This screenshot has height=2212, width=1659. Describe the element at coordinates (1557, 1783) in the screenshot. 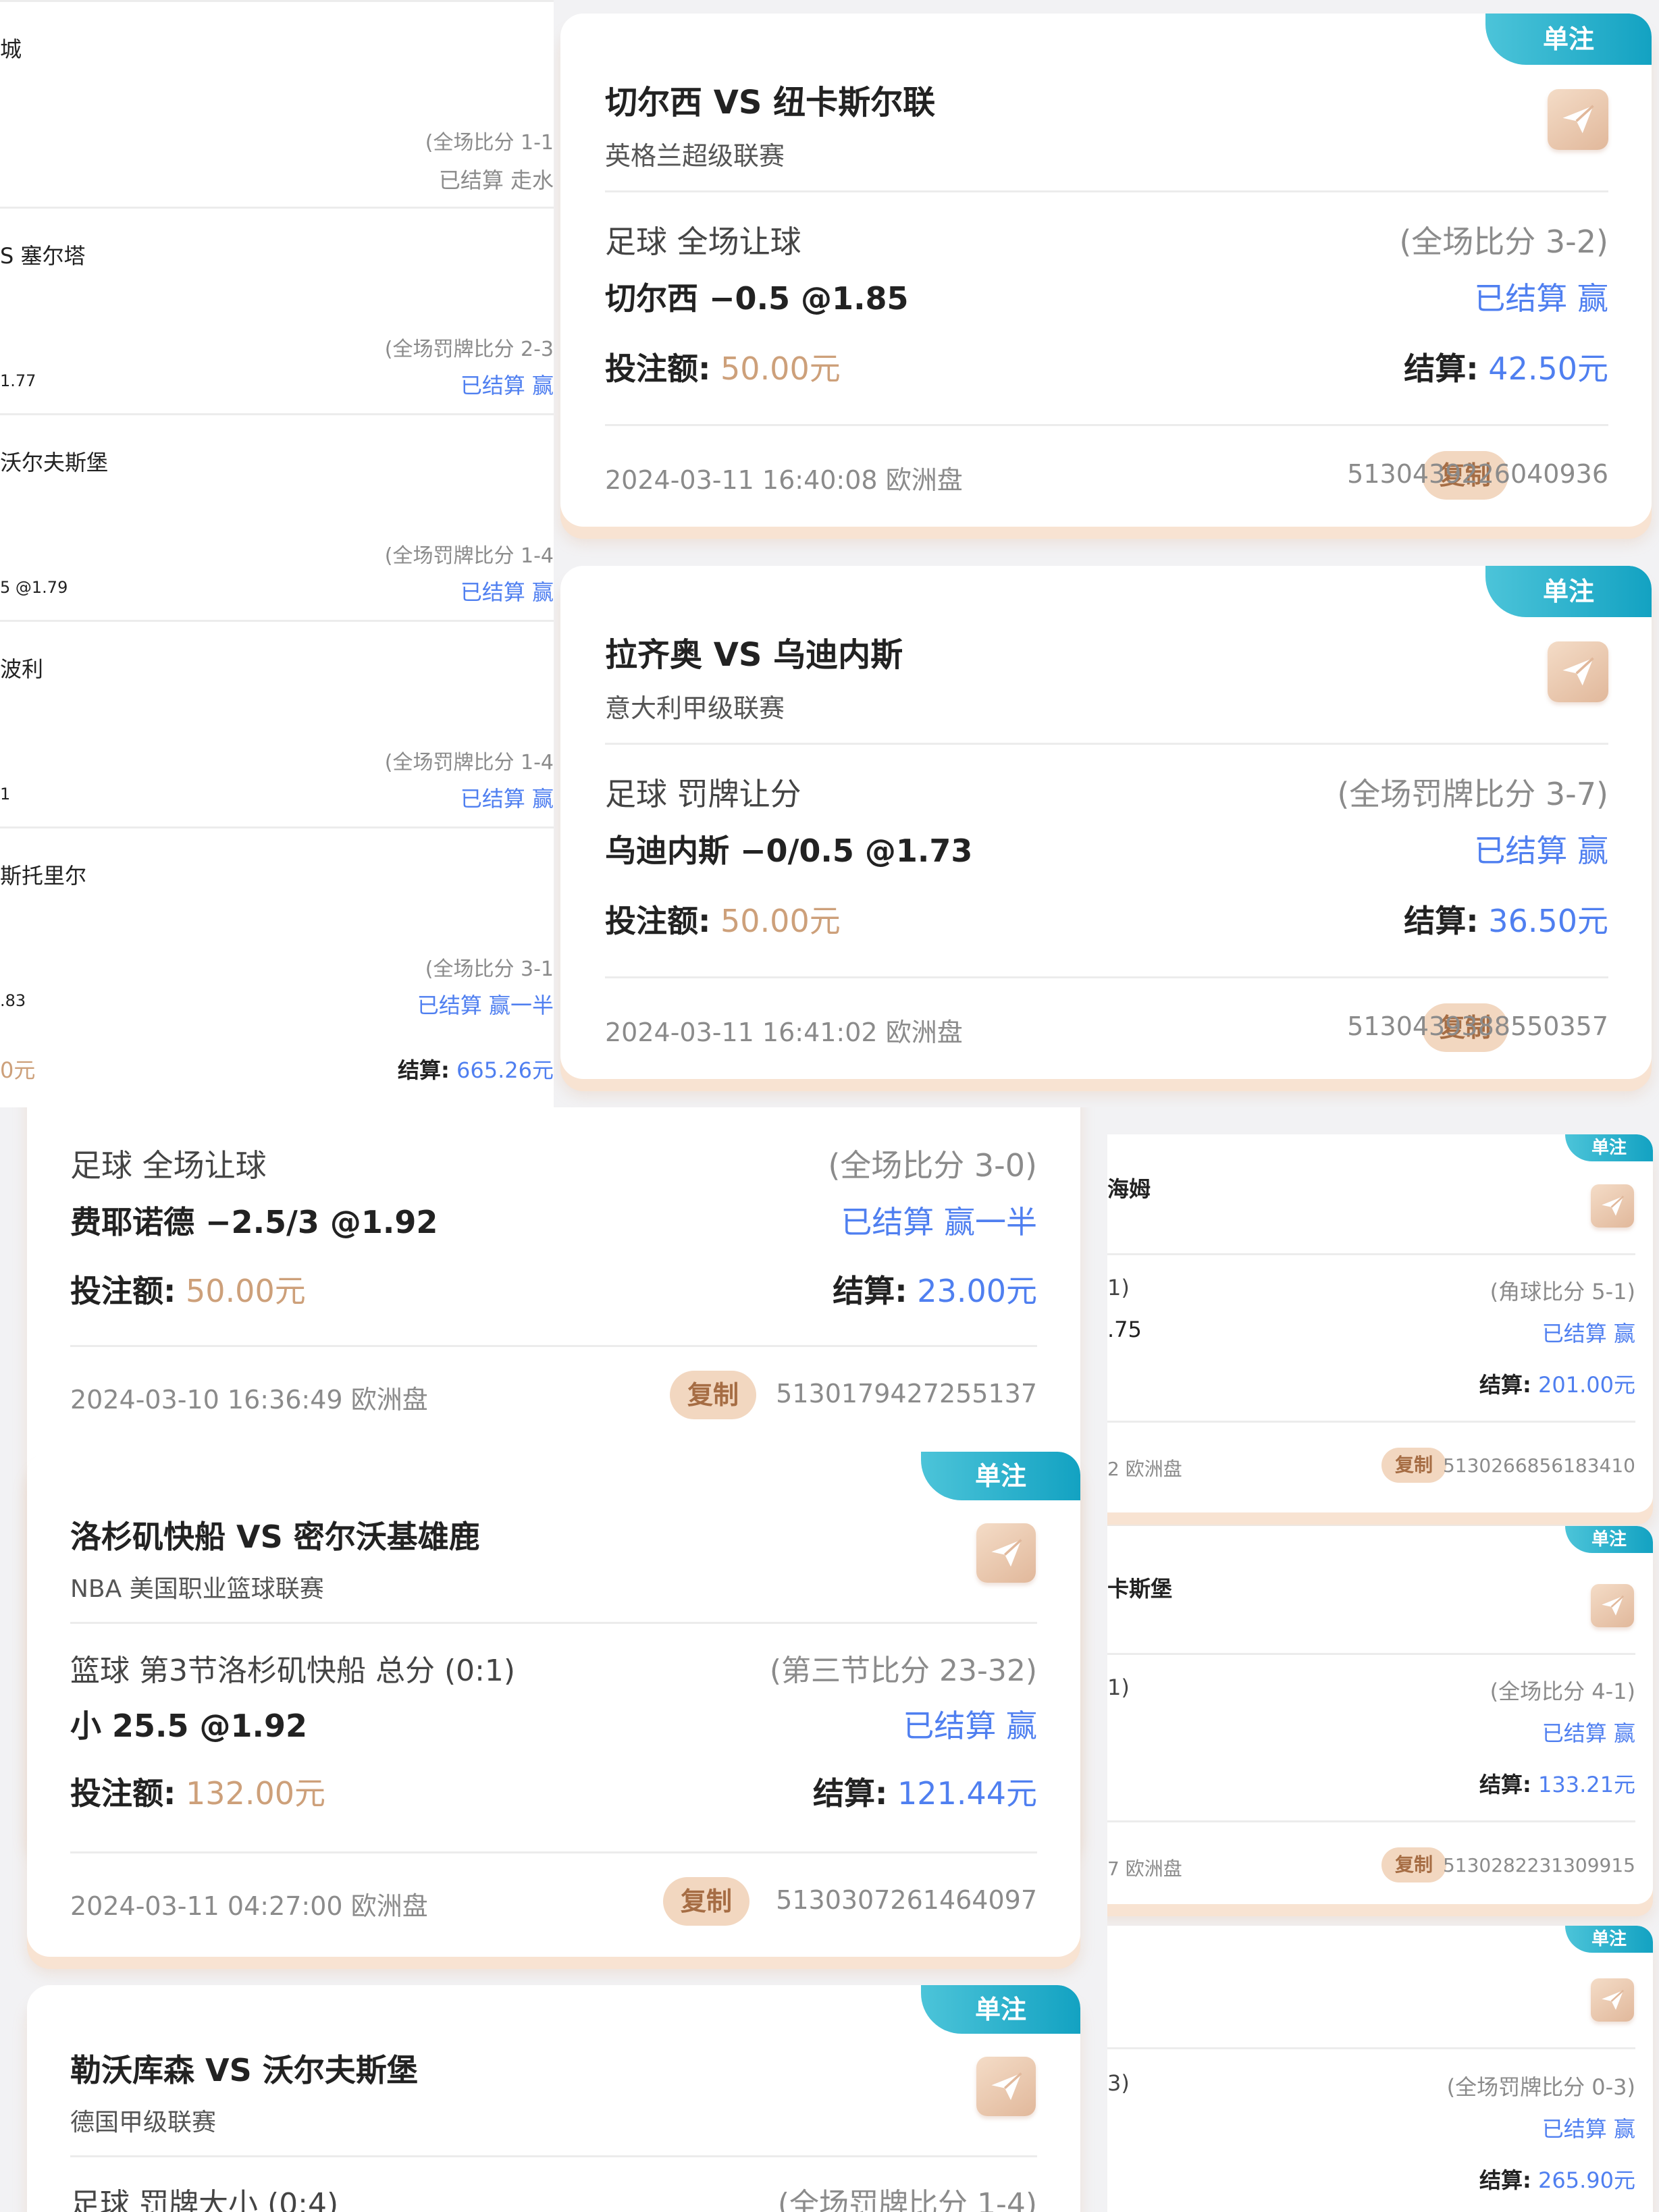

I see `payout-row: 结算: 133.21元` at that location.